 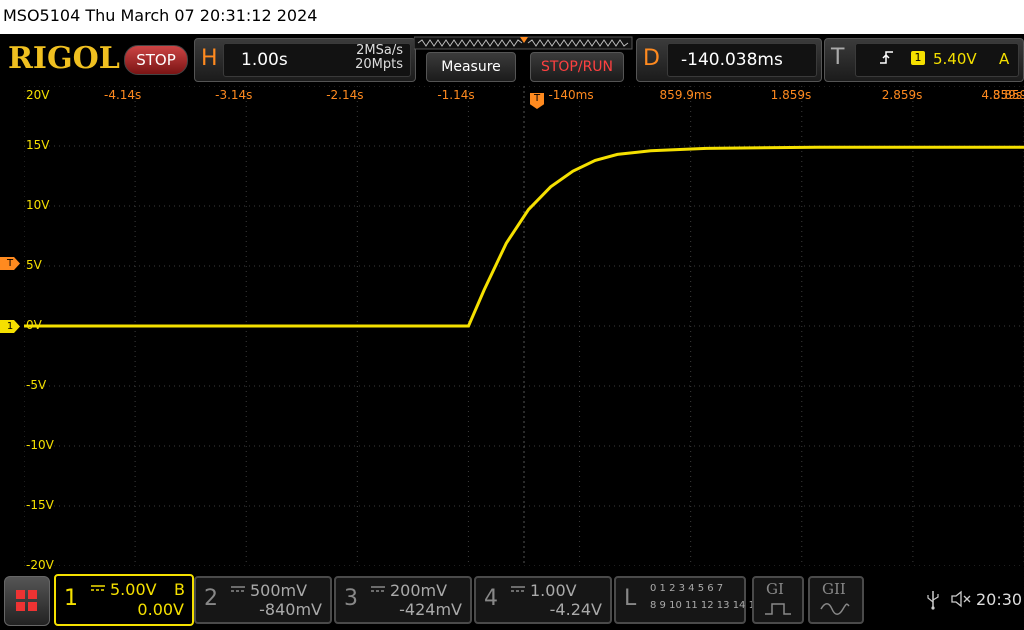 What do you see at coordinates (1001, 95) in the screenshot?
I see `x-tick-label: 4.859s` at bounding box center [1001, 95].